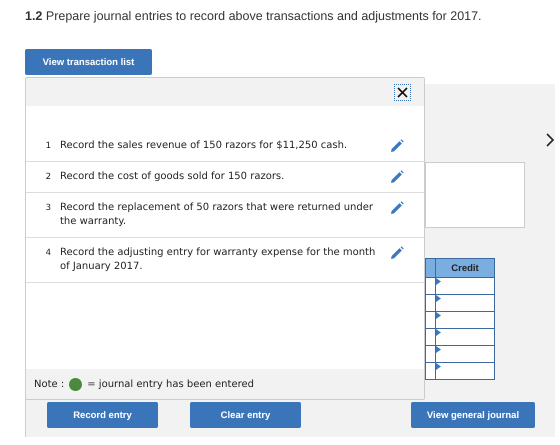 This screenshot has width=560, height=445. Describe the element at coordinates (170, 384) in the screenshot. I see `note-text: = journal entry has been entered` at that location.